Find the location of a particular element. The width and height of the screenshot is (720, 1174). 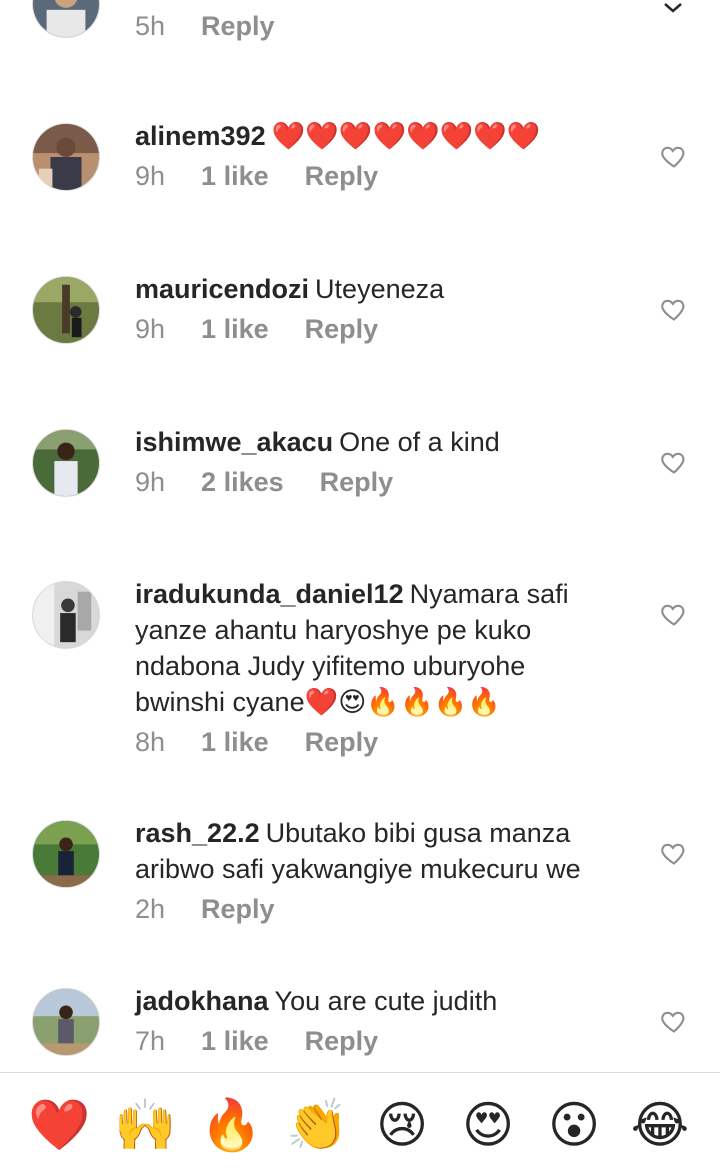

clapping-hands-emoji-icon: 👏 is located at coordinates (317, 1125).